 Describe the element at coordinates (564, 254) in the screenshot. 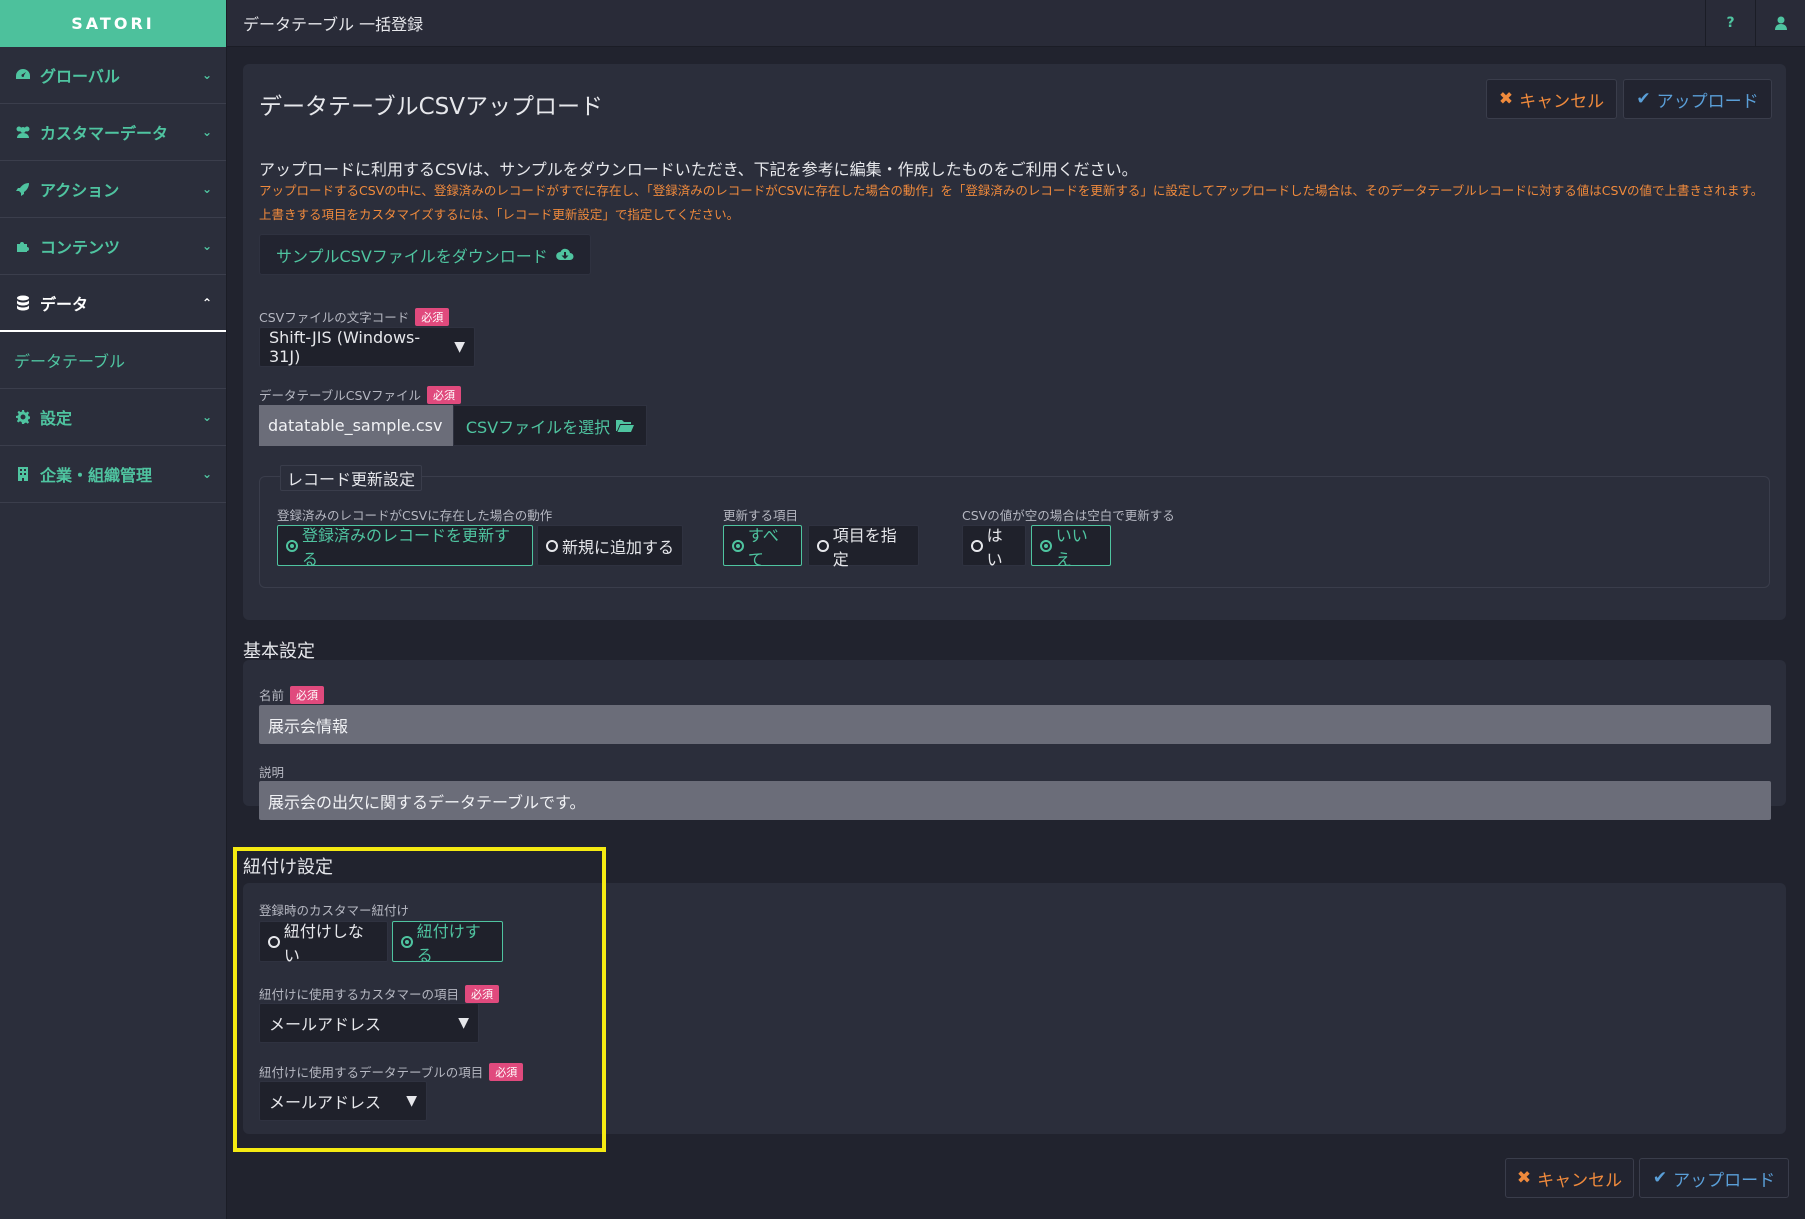

I see `cloud-download-icon` at that location.